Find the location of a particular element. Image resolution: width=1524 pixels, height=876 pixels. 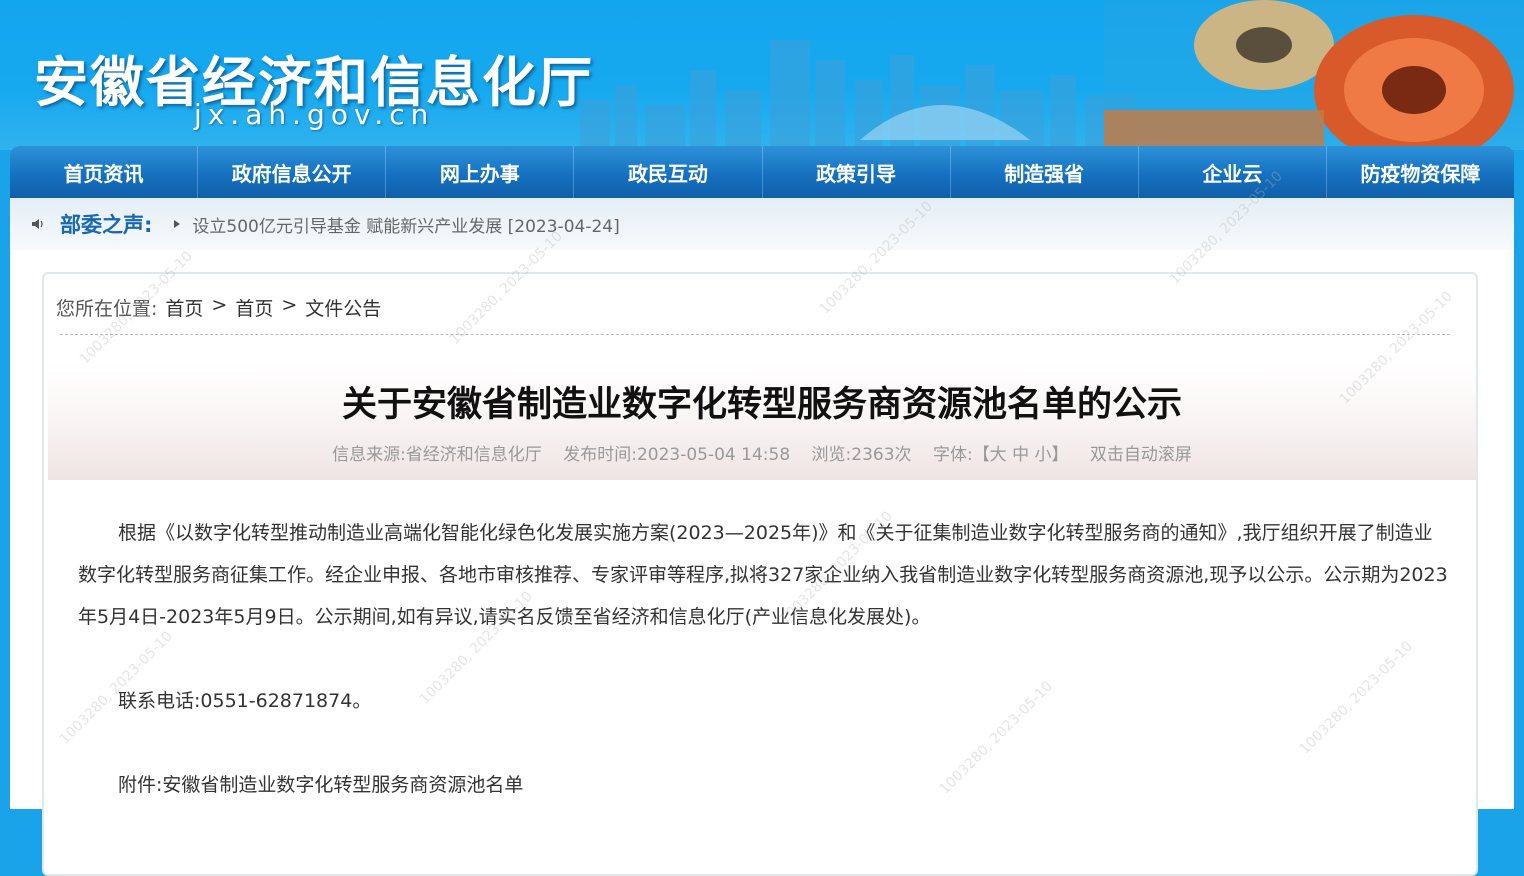

breadcrumb-home: 首页 is located at coordinates (184, 307).